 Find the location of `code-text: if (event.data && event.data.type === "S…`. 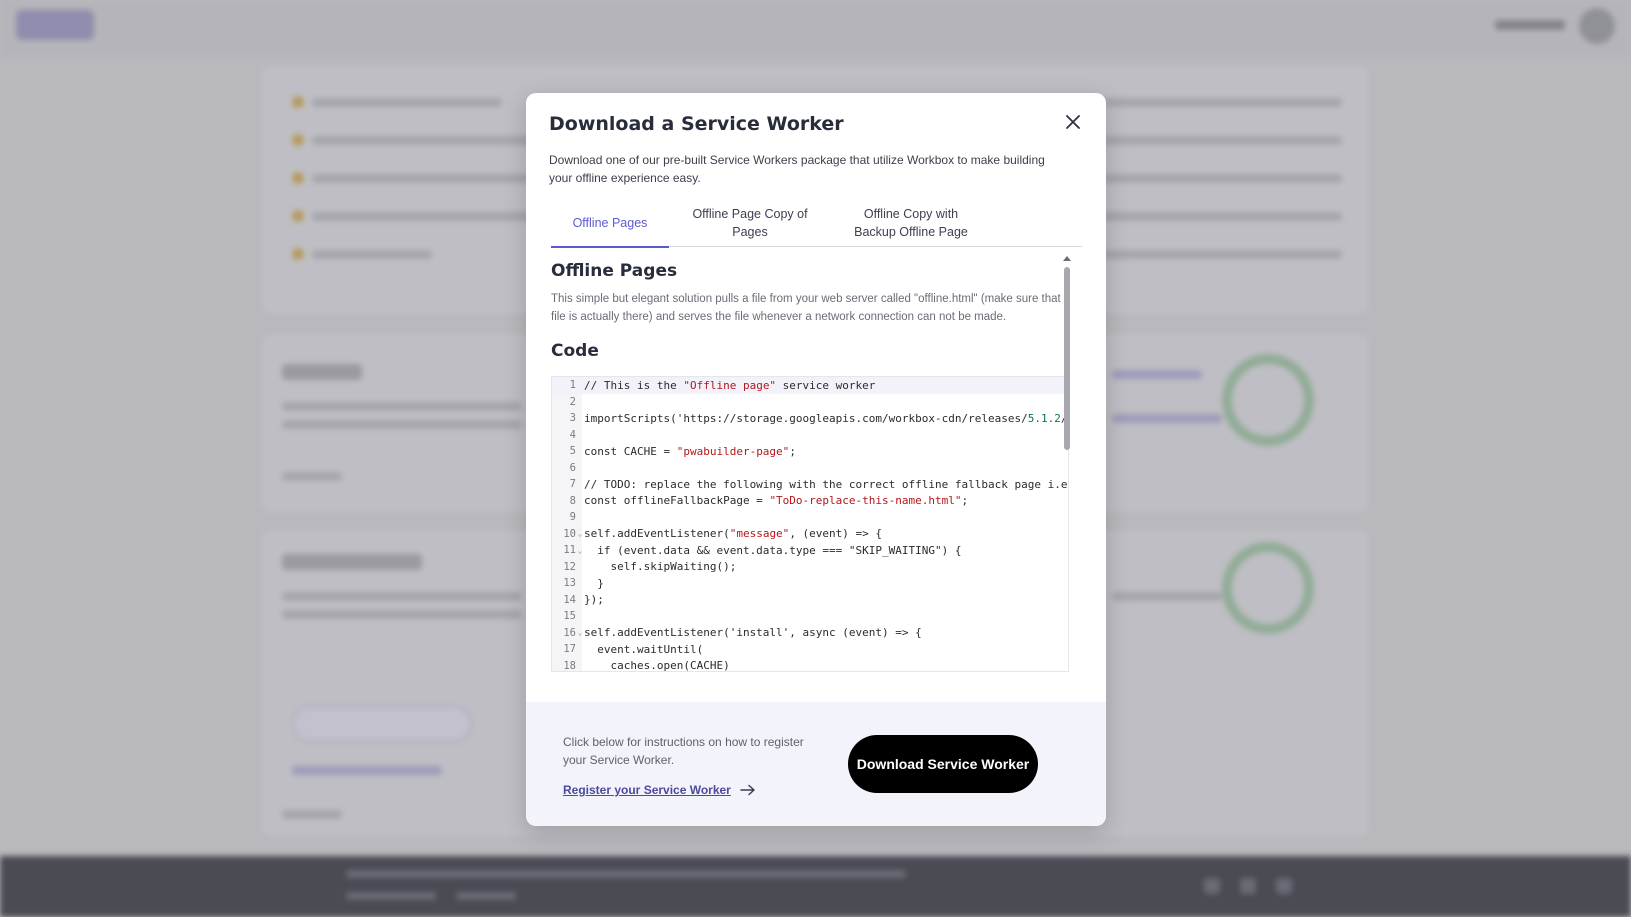

code-text: if (event.data && event.data.type === "S… is located at coordinates (773, 550).